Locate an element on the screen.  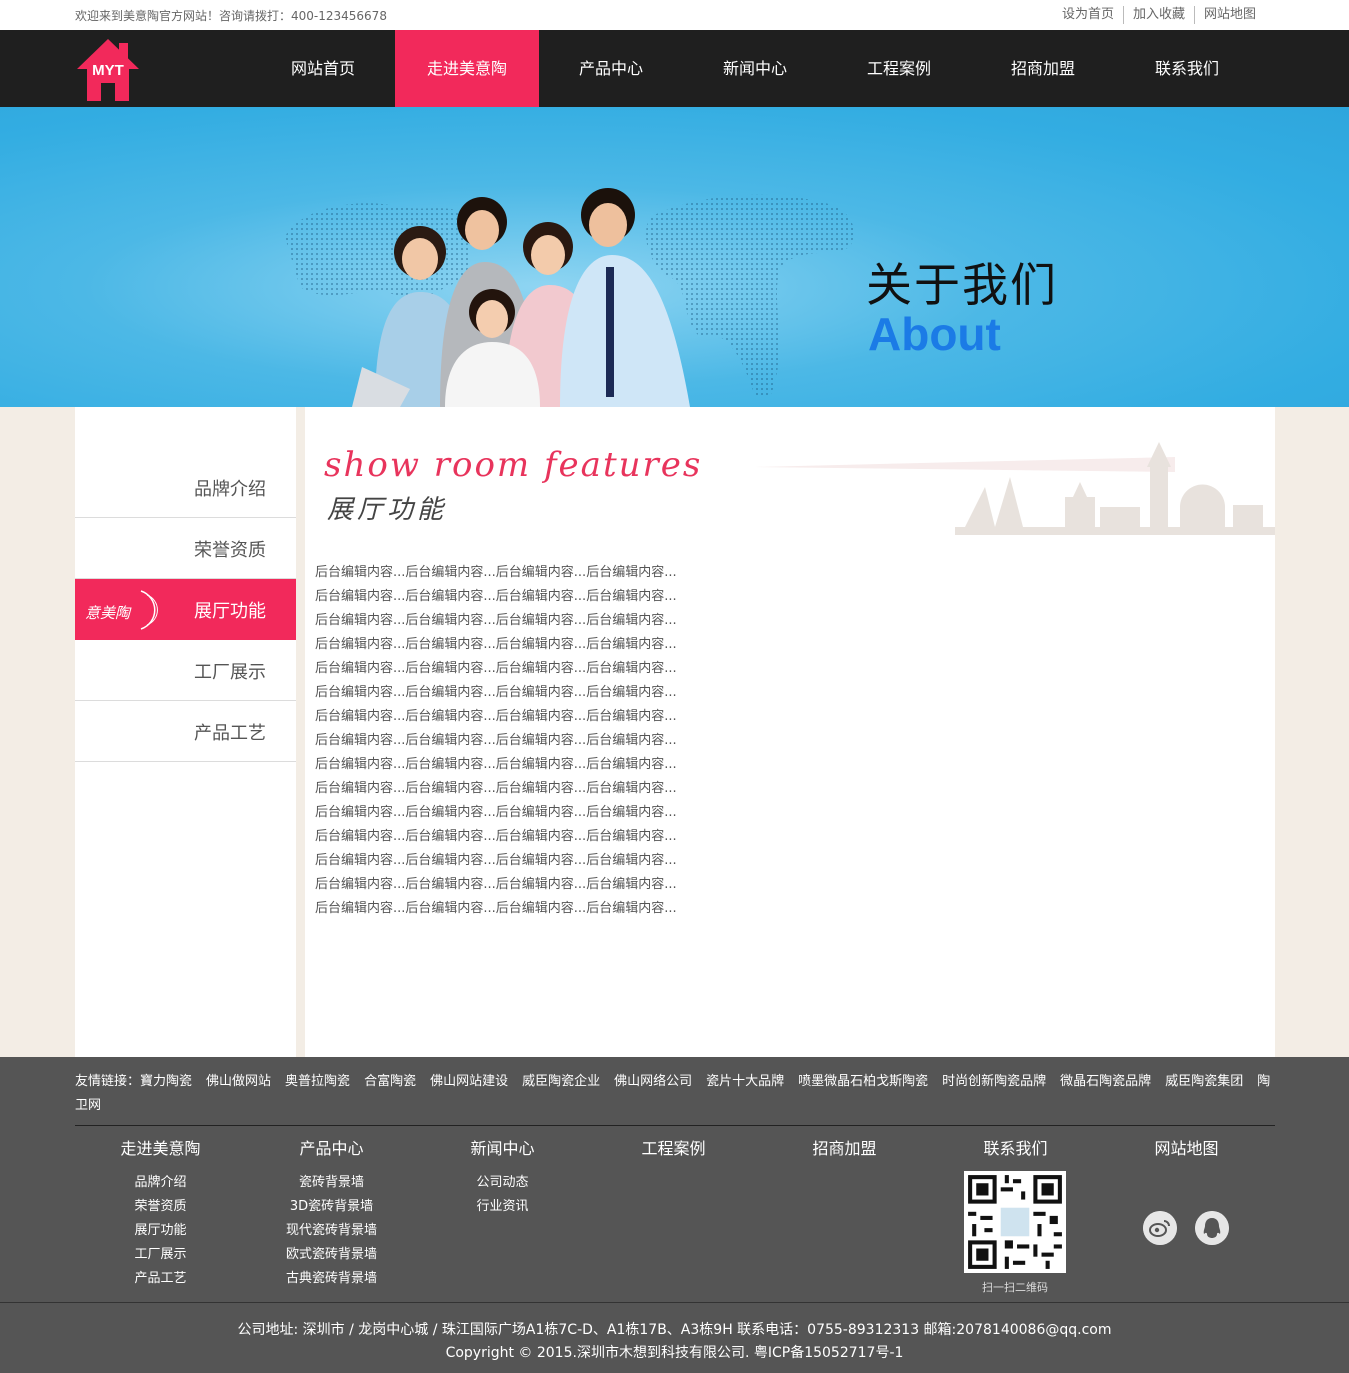
footer-col-contact: 联系我们 is located at coordinates (1015, 1154).